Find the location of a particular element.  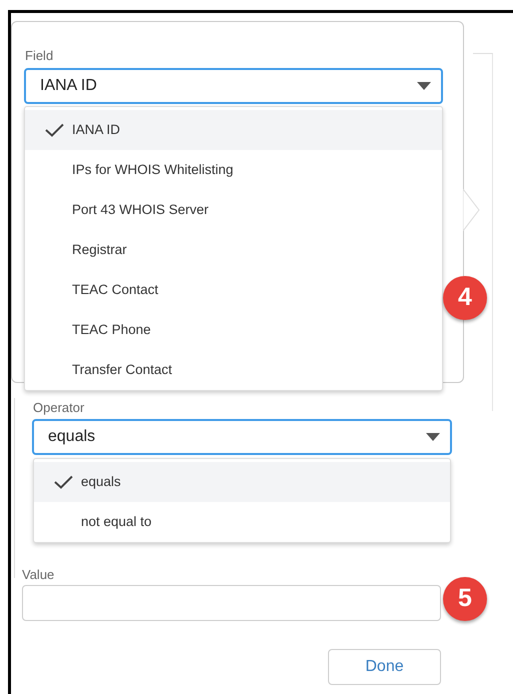

field-label: Field is located at coordinates (39, 56).